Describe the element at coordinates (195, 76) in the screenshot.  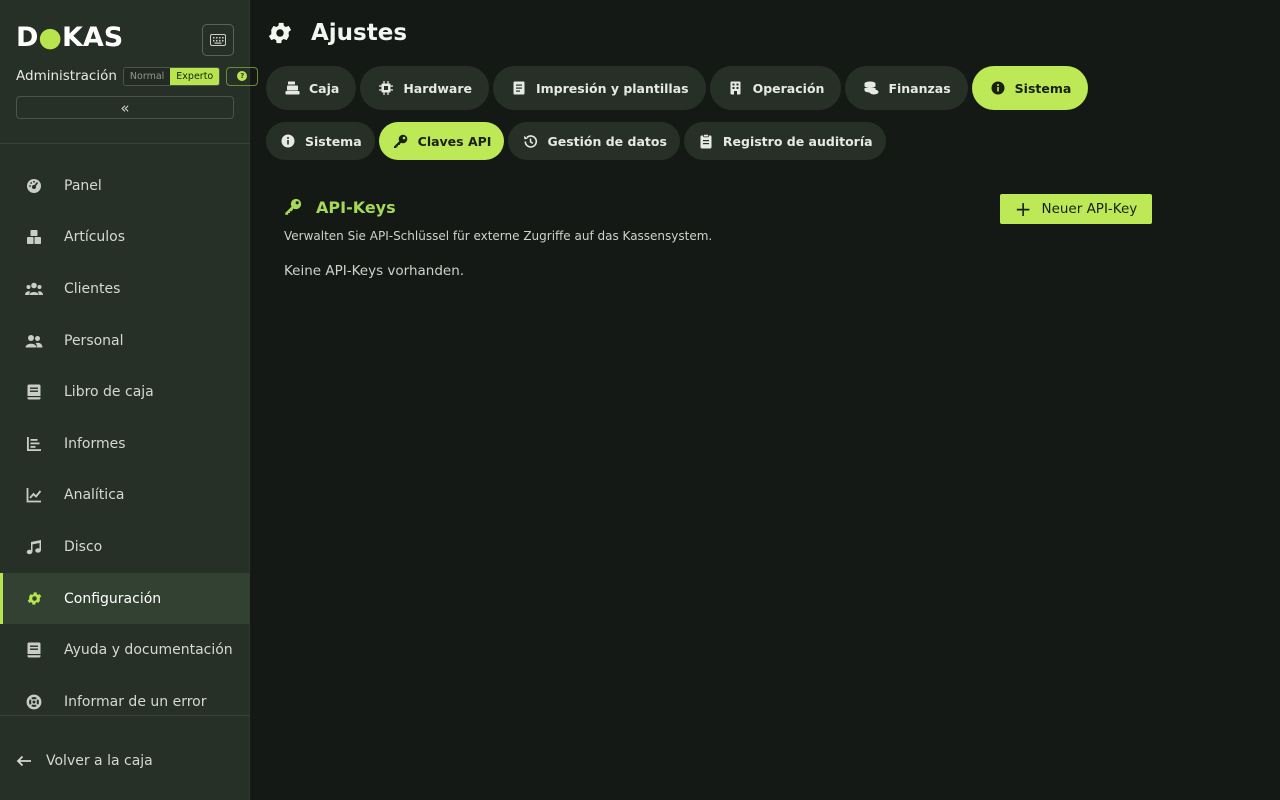
I see `mode-expert-button: Experto` at that location.